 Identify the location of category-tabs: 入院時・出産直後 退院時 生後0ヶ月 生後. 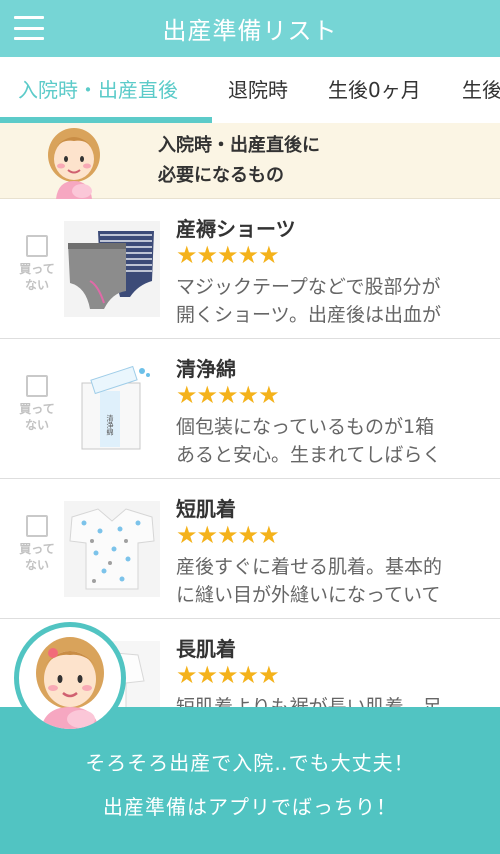
(250, 90).